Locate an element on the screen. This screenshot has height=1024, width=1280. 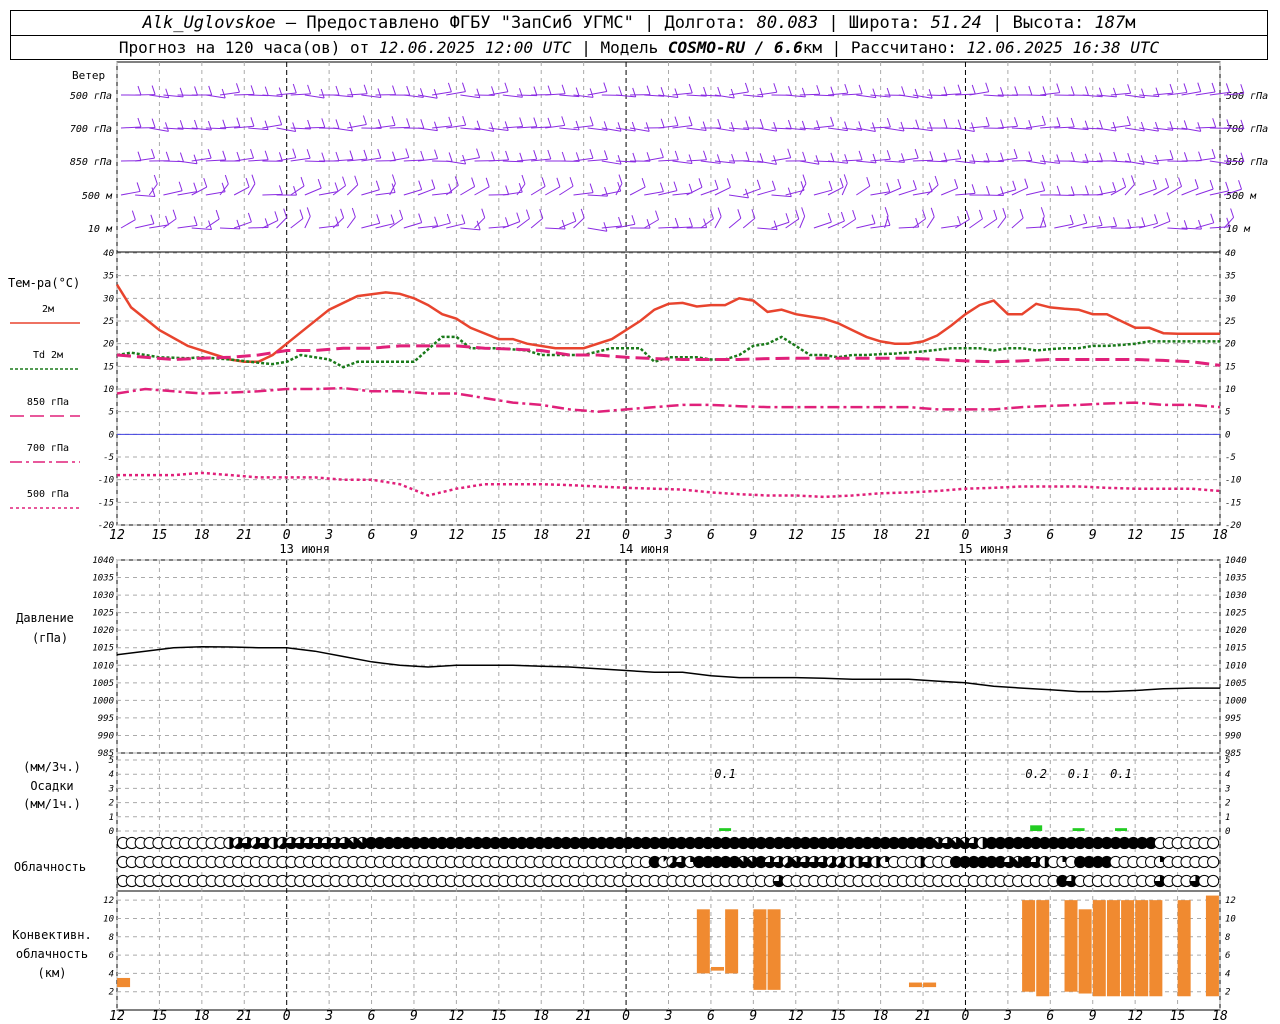
pressure-ytick-right: 1025 is located at coordinates (1236, 614).